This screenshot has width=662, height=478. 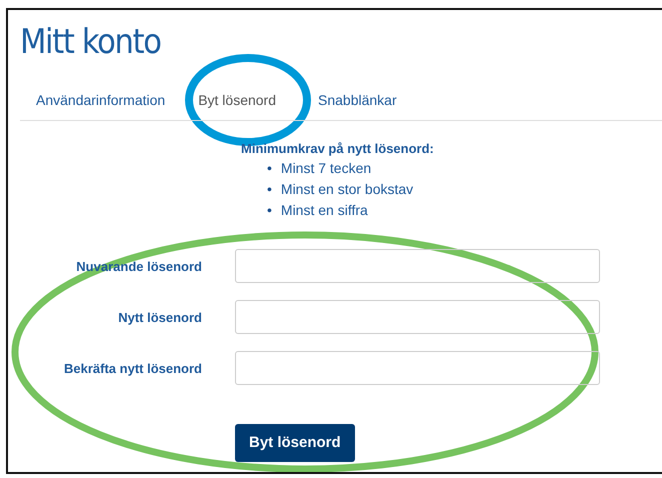 What do you see at coordinates (133, 368) in the screenshot?
I see `field-label: Bekräfta nytt lösenord` at bounding box center [133, 368].